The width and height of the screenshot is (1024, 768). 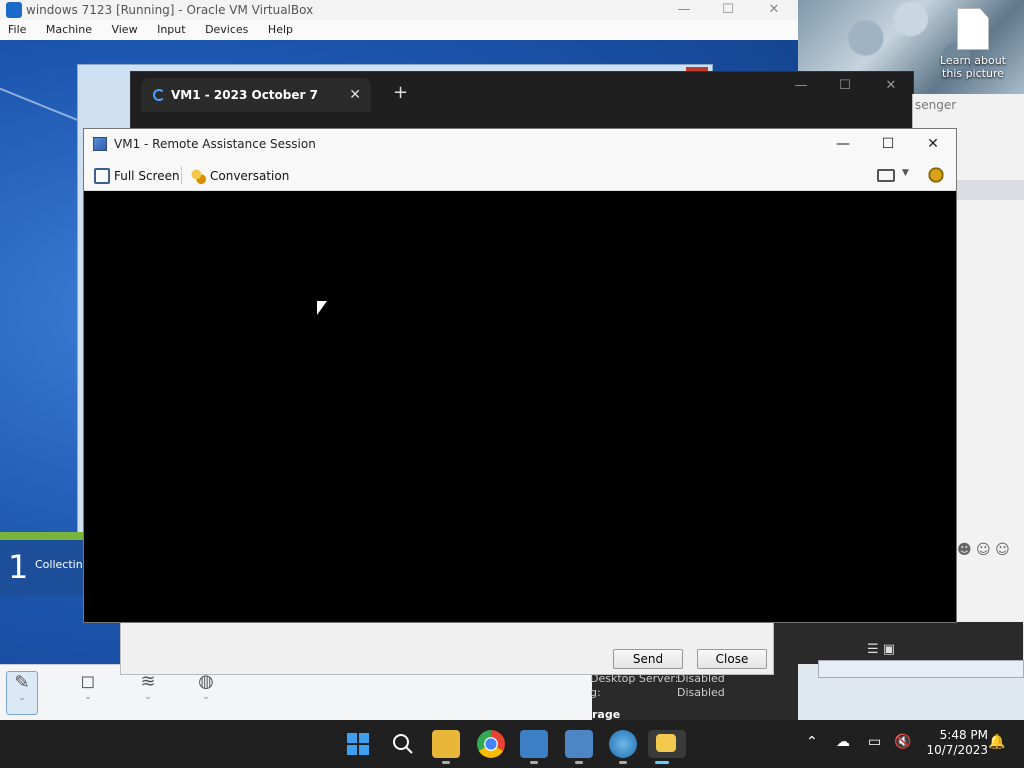 What do you see at coordinates (102, 176) in the screenshot?
I see `full-screen-icon` at bounding box center [102, 176].